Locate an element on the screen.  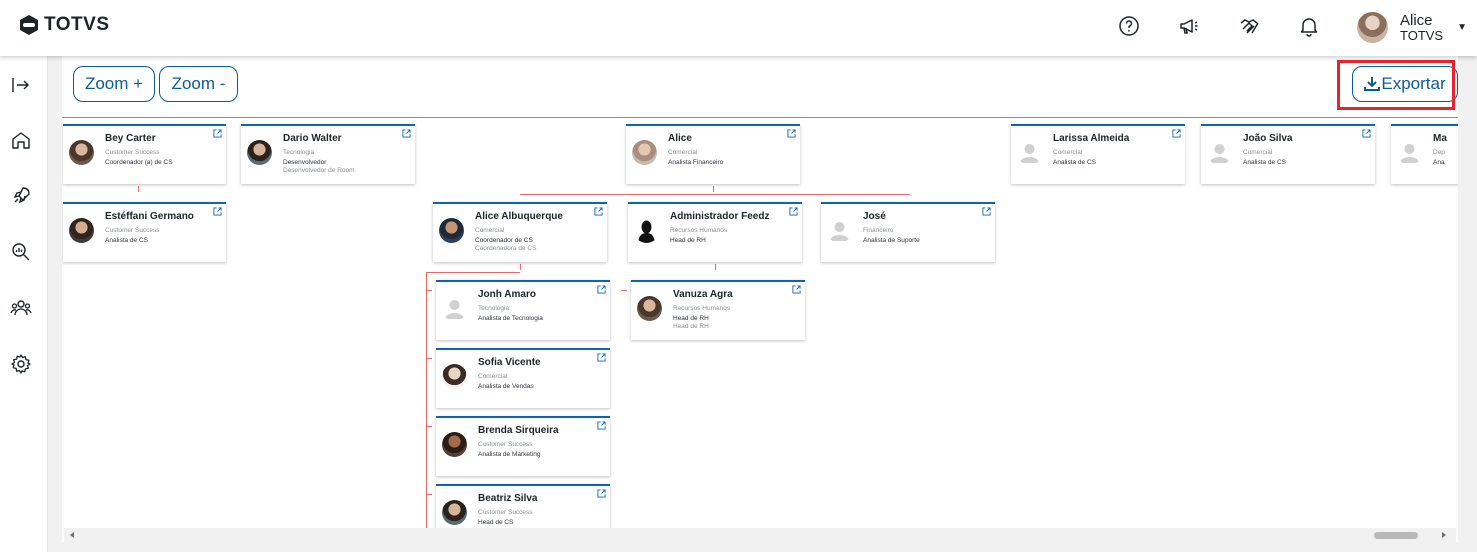
people-icon is located at coordinates (21, 308).